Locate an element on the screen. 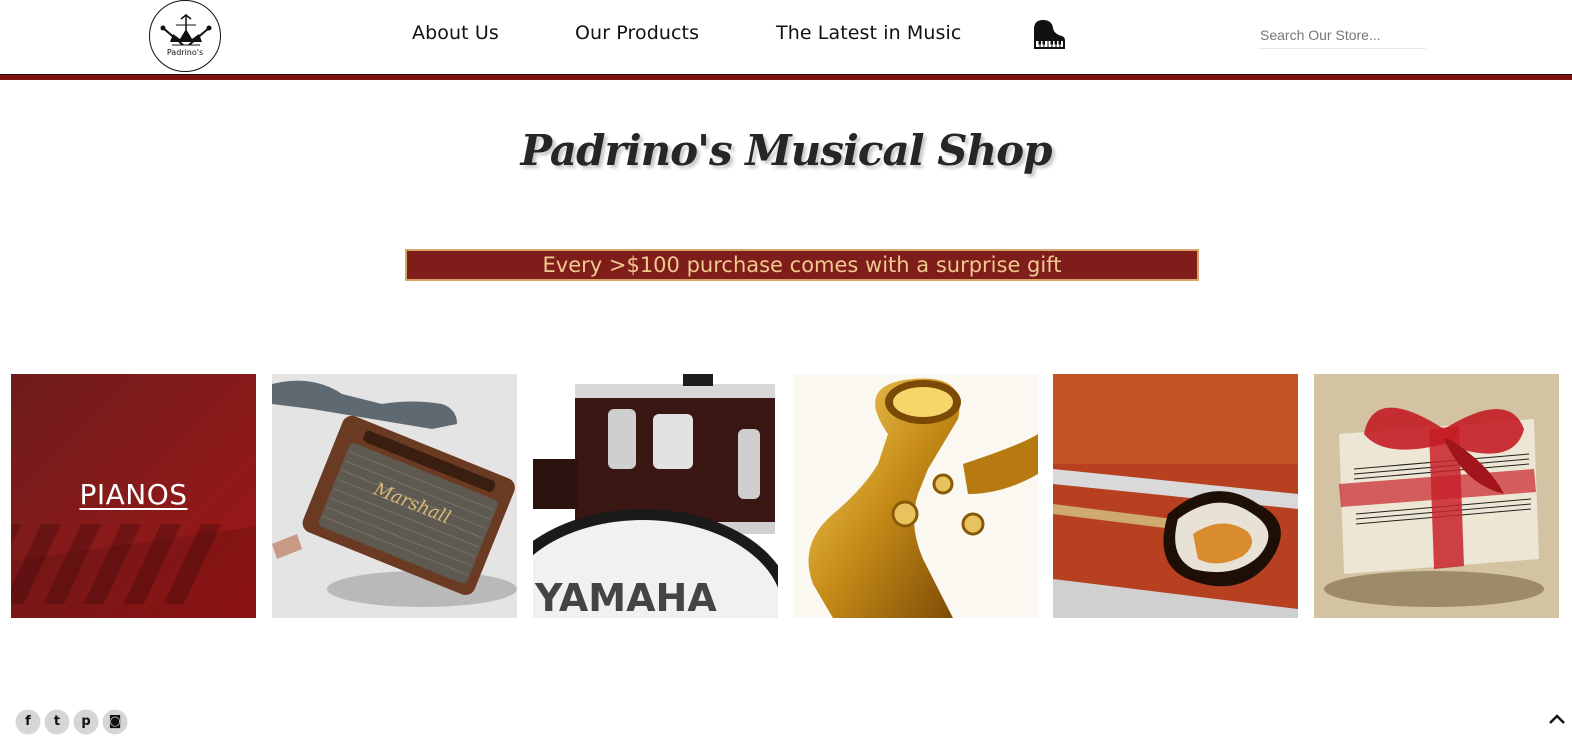 This screenshot has height=740, width=1572. grand-piano-icon is located at coordinates (1049, 35).